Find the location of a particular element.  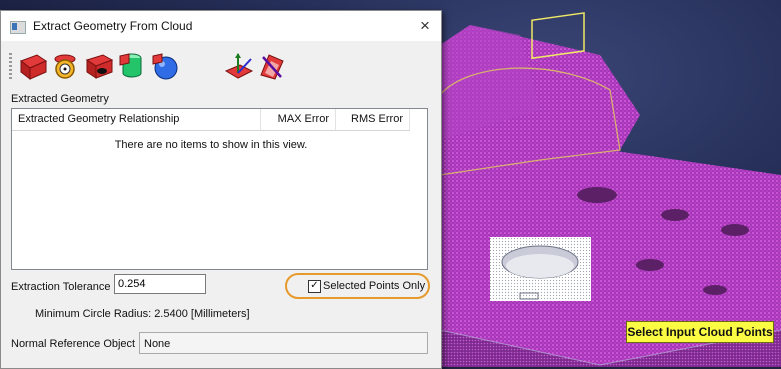

column-header-rms-error: RMS Error is located at coordinates (373, 119).